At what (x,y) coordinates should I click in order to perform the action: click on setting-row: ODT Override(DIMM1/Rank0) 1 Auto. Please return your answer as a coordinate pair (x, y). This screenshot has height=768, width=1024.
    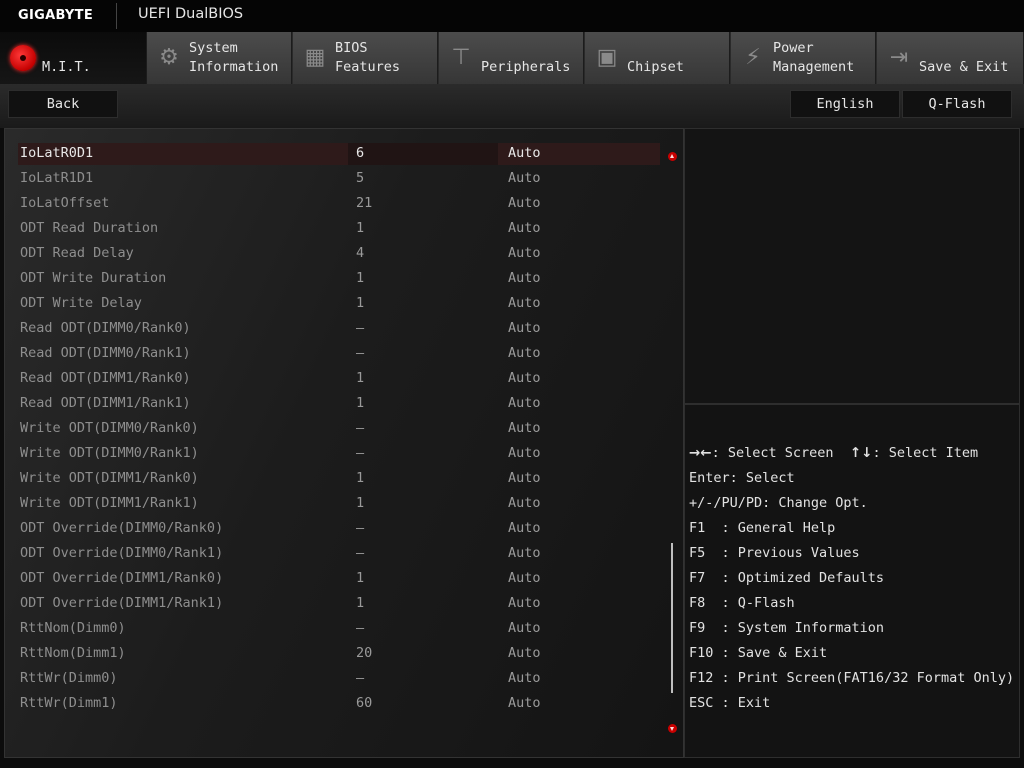
    Looking at the image, I should click on (339, 579).